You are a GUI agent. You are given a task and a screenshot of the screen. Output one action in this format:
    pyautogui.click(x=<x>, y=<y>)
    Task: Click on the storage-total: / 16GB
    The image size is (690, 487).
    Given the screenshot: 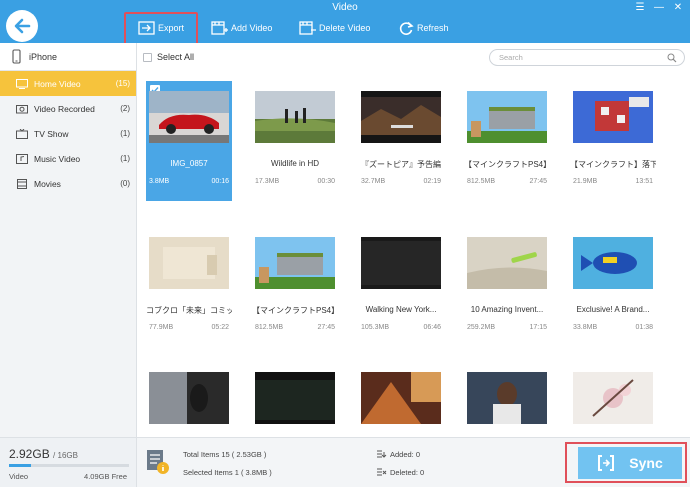 What is the action you would take?
    pyautogui.click(x=65, y=455)
    